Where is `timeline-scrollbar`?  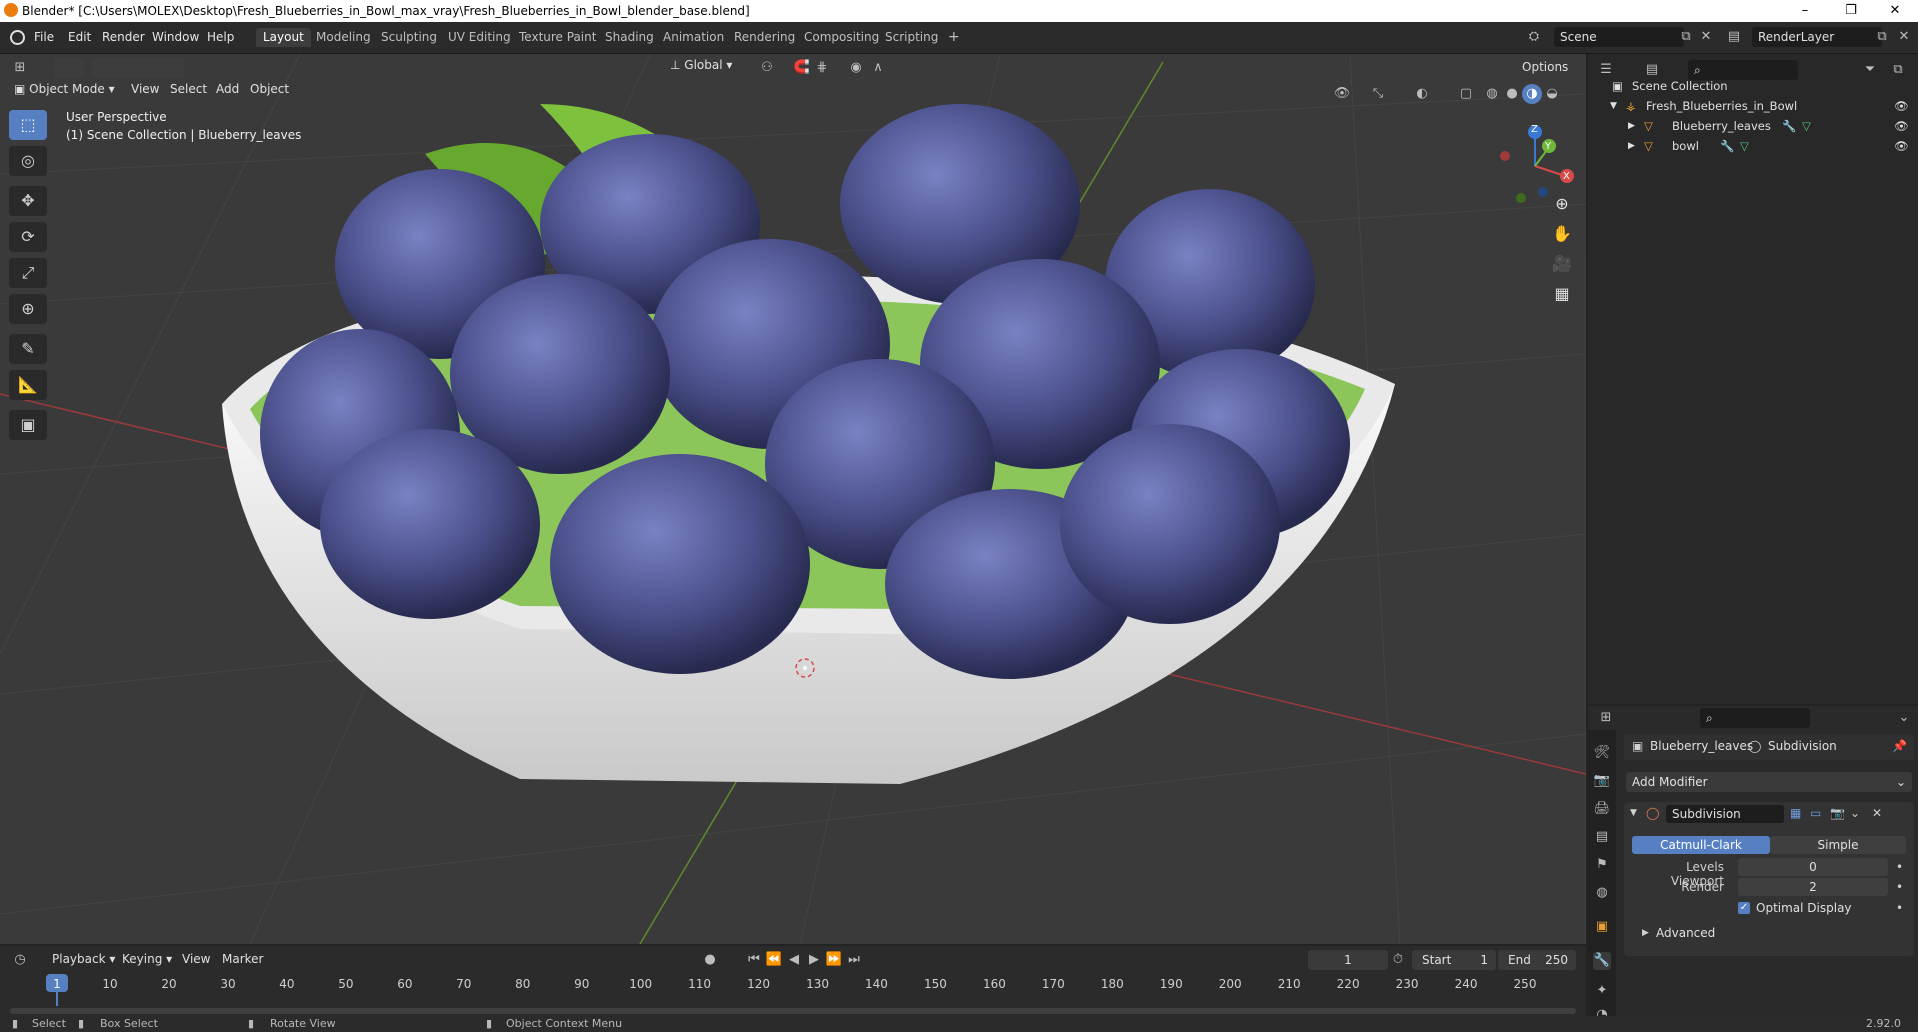 timeline-scrollbar is located at coordinates (793, 1011).